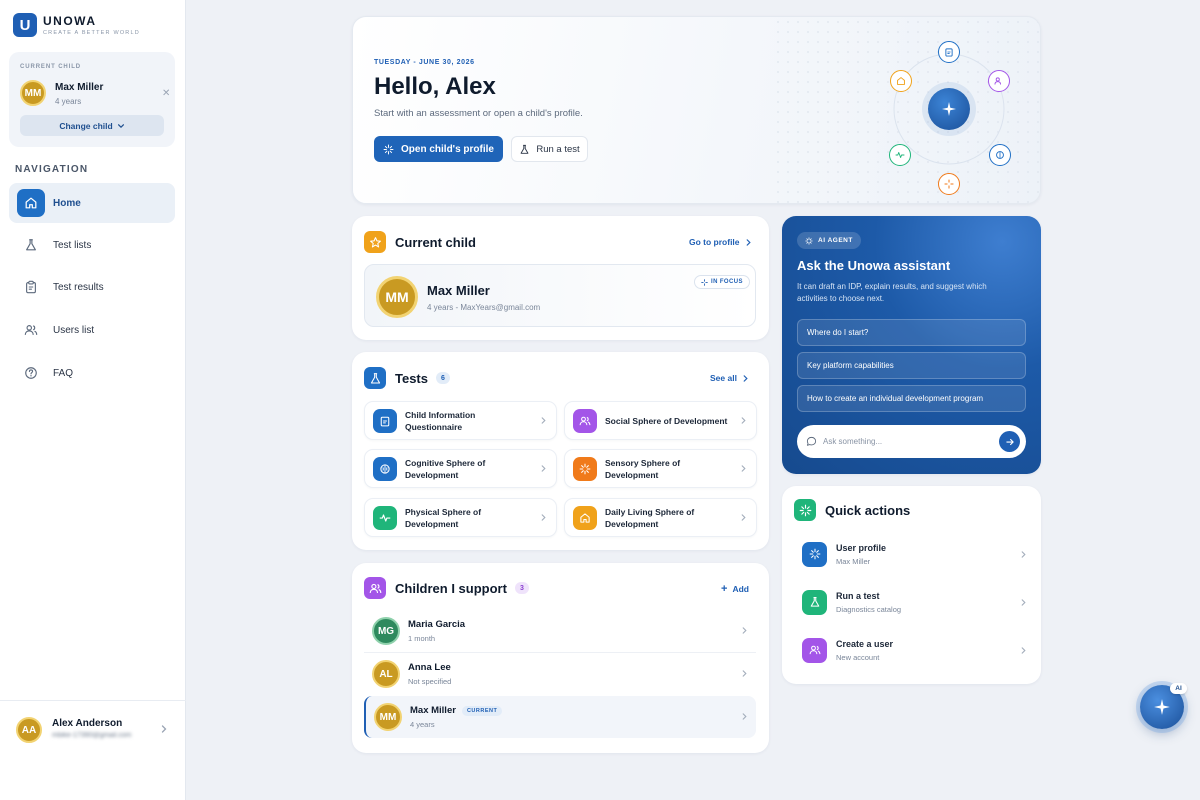 This screenshot has height=800, width=1200. Describe the element at coordinates (74, 330) in the screenshot. I see `sidebar-item-label: Users list` at that location.